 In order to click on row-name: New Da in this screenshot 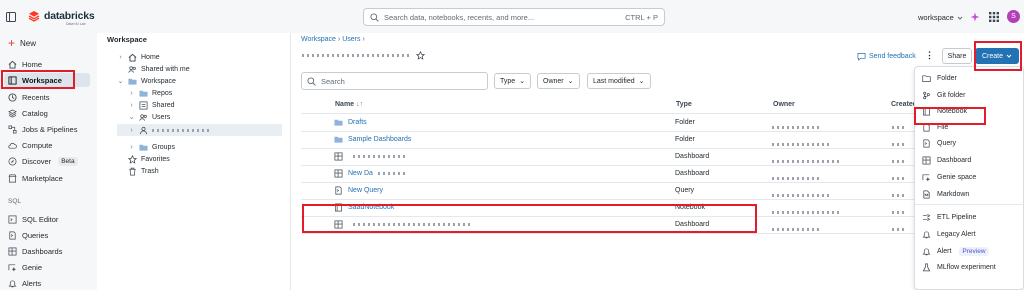, I will do `click(371, 173)`.